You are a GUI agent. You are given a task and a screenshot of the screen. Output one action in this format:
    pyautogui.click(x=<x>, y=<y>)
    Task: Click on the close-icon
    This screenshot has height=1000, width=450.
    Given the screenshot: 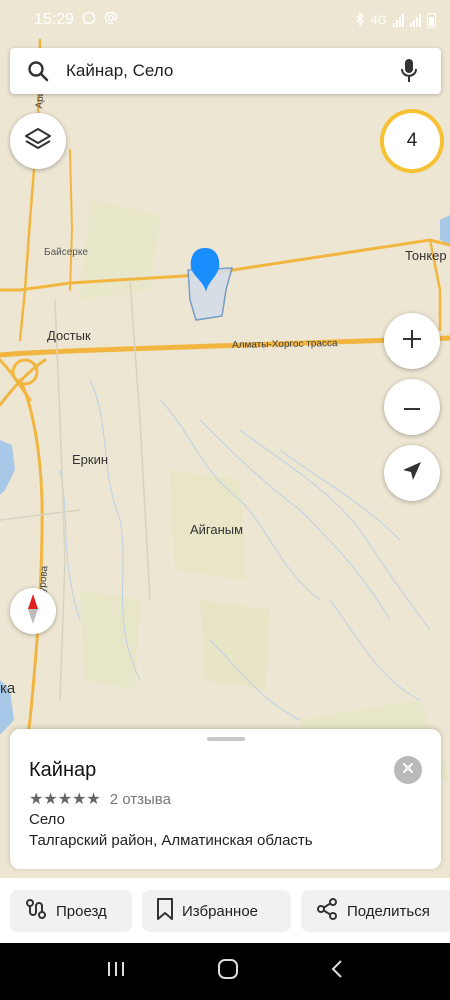 What is the action you would take?
    pyautogui.click(x=408, y=770)
    